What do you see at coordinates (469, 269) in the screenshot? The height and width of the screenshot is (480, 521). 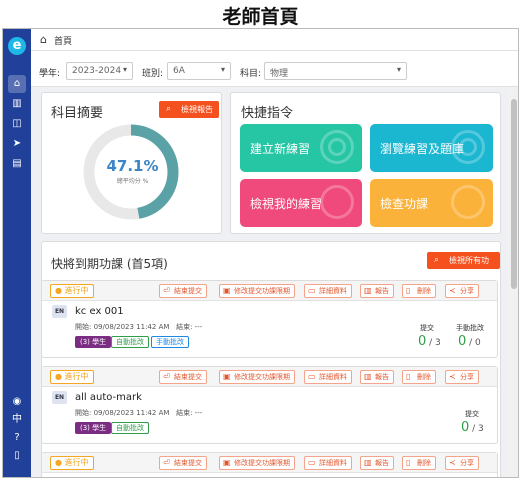 I see `view-all-label: 檢視所有功課` at bounding box center [469, 269].